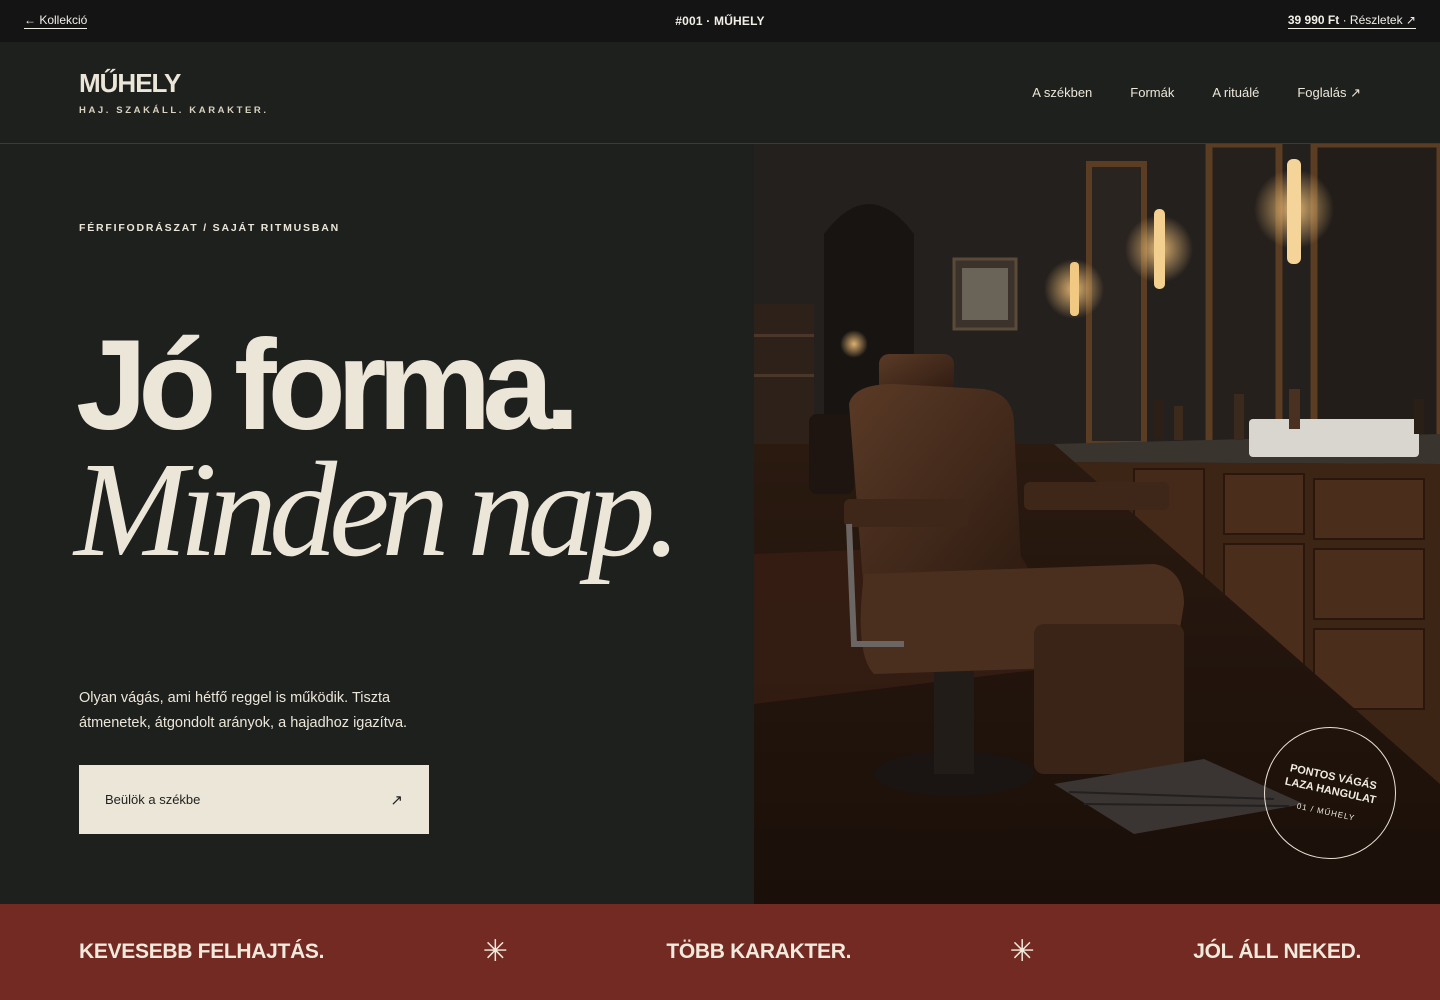 Image resolution: width=1440 pixels, height=1000 pixels. I want to click on hero-headline-line1: Jó forma., so click(328, 385).